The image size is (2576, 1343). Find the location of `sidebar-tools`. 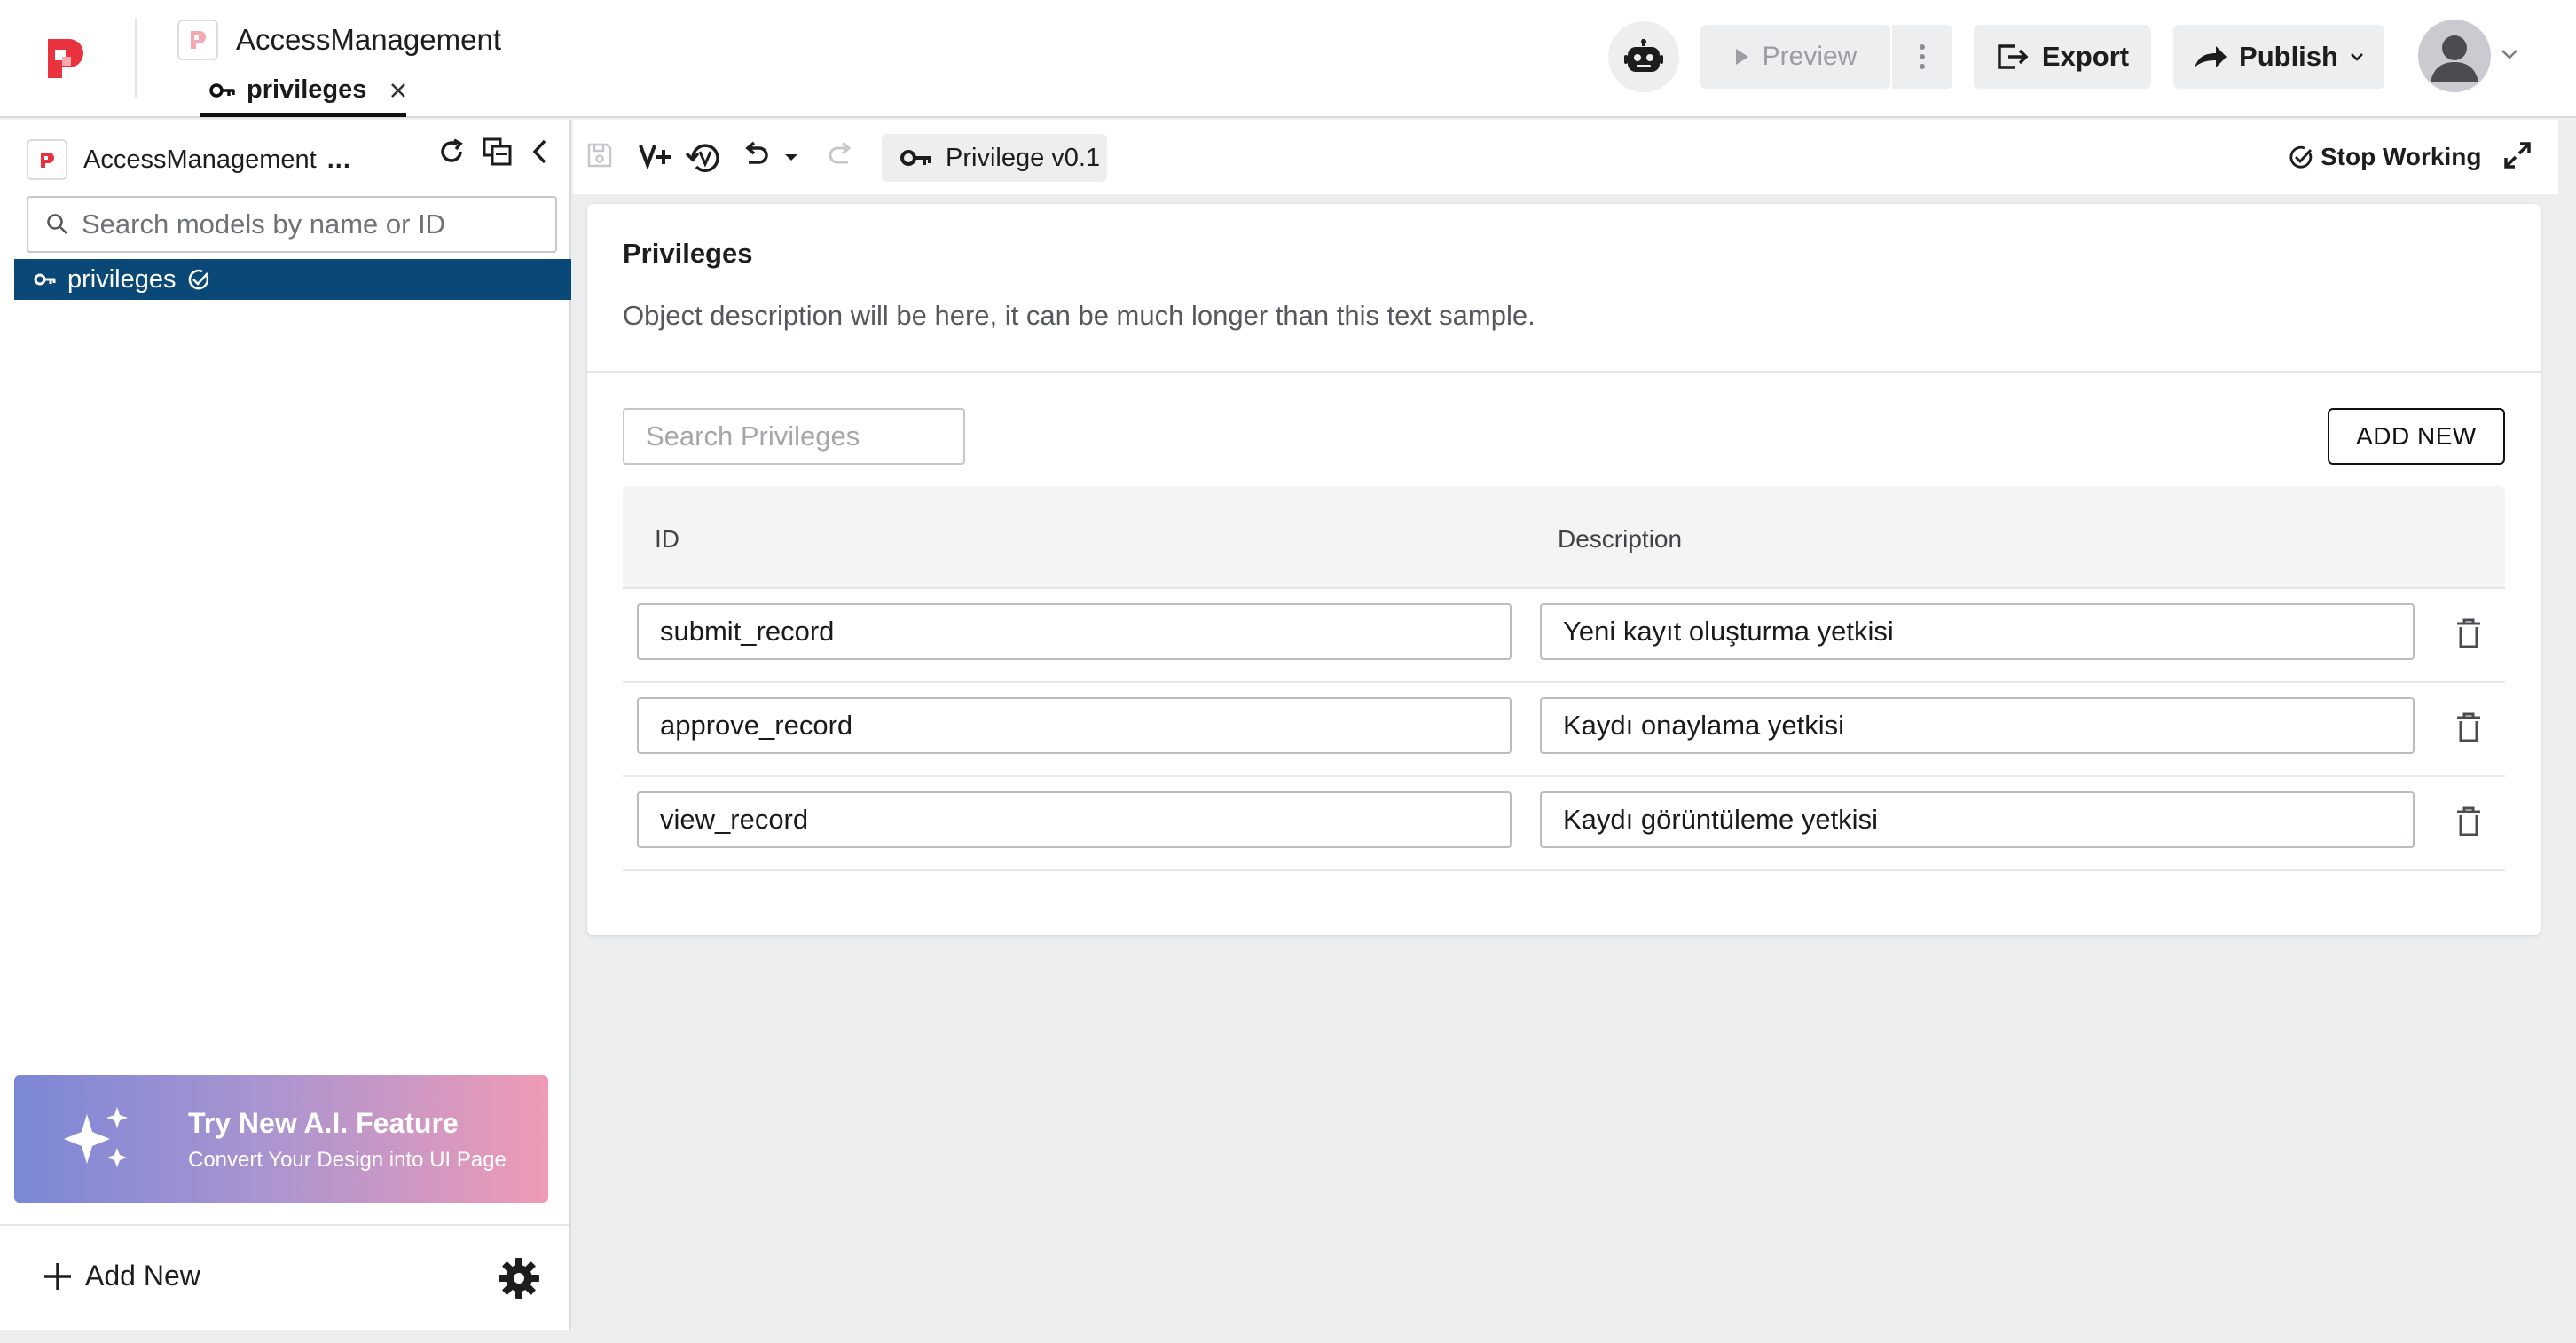

sidebar-tools is located at coordinates (493, 151).